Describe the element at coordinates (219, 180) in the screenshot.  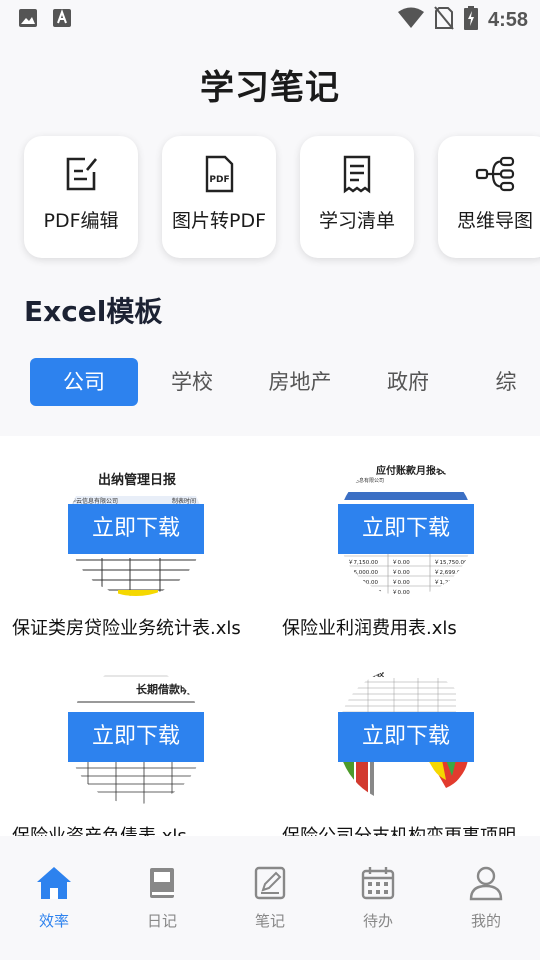
I see `svg-text: PDF` at that location.